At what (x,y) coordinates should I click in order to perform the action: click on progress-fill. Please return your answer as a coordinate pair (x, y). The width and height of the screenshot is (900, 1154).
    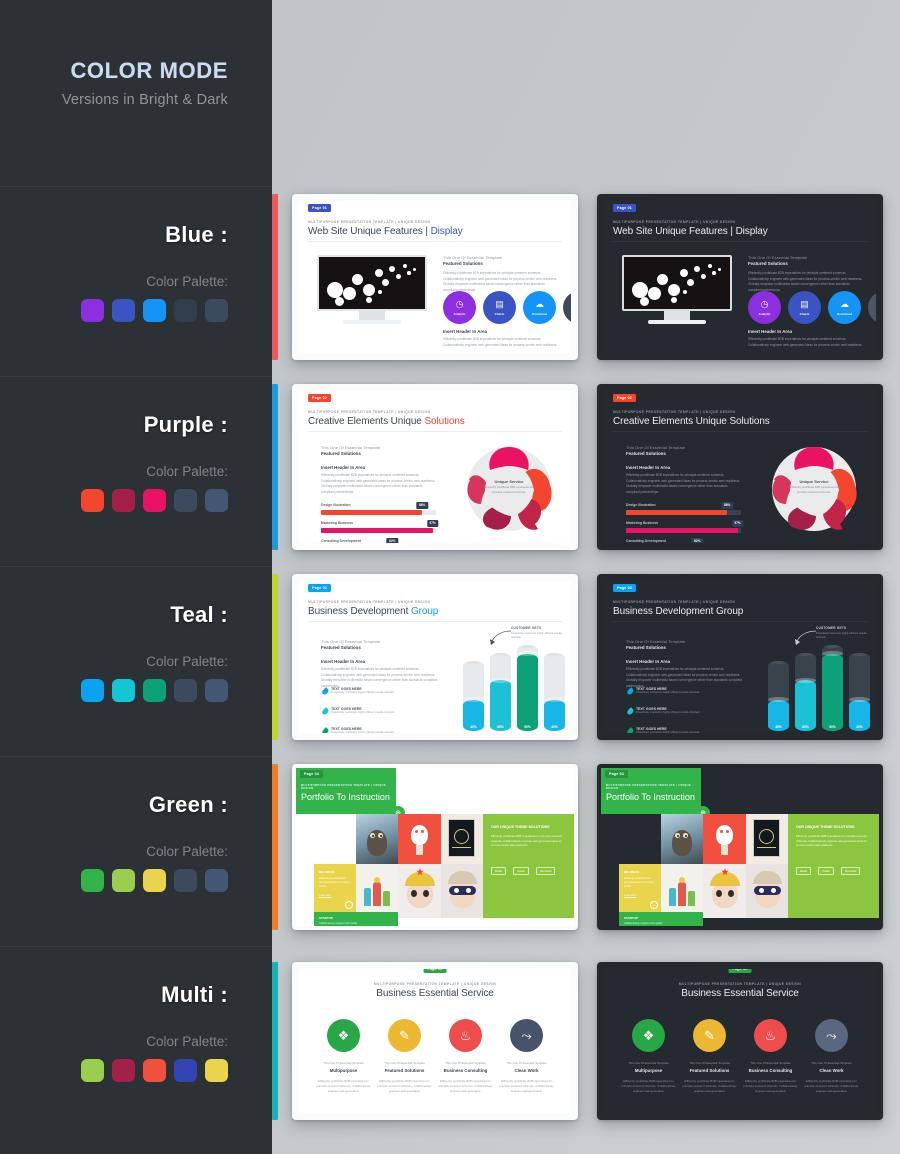
    Looking at the image, I should click on (677, 512).